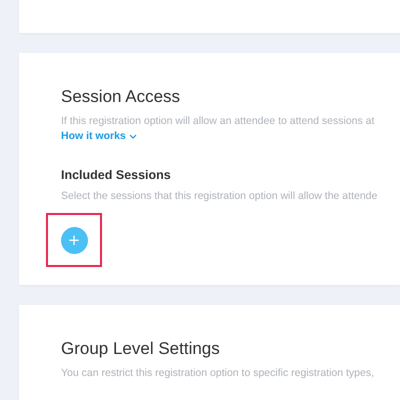  I want to click on section-title: Session Access, so click(121, 97).